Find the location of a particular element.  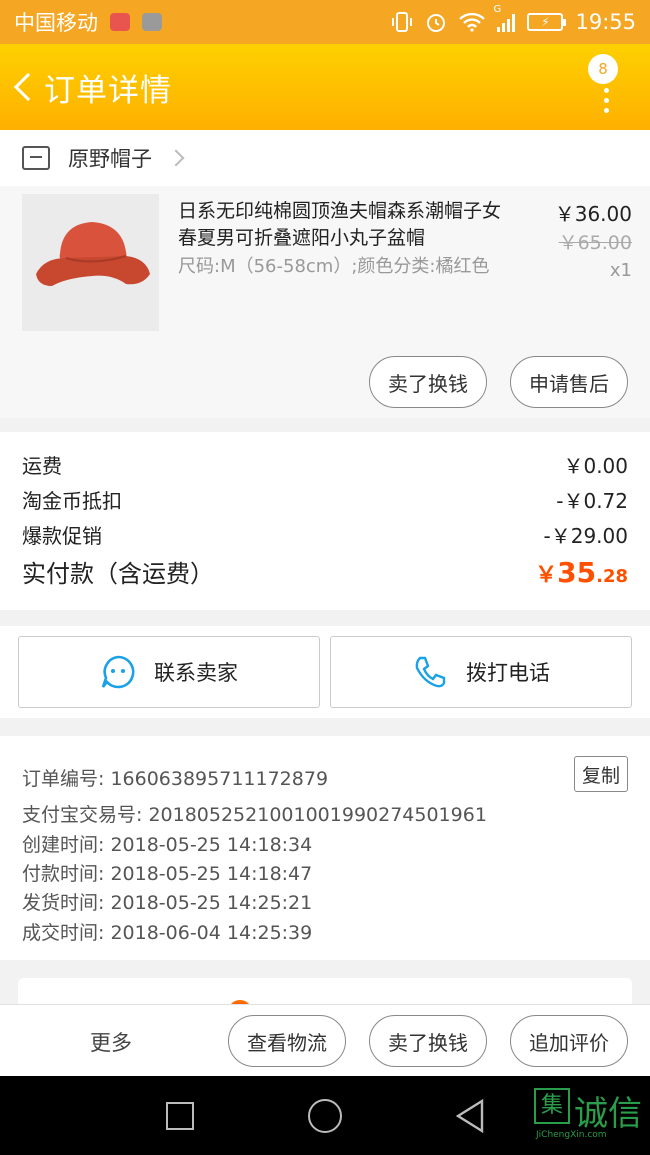

product-price: ￥36.00 is located at coordinates (593, 214).